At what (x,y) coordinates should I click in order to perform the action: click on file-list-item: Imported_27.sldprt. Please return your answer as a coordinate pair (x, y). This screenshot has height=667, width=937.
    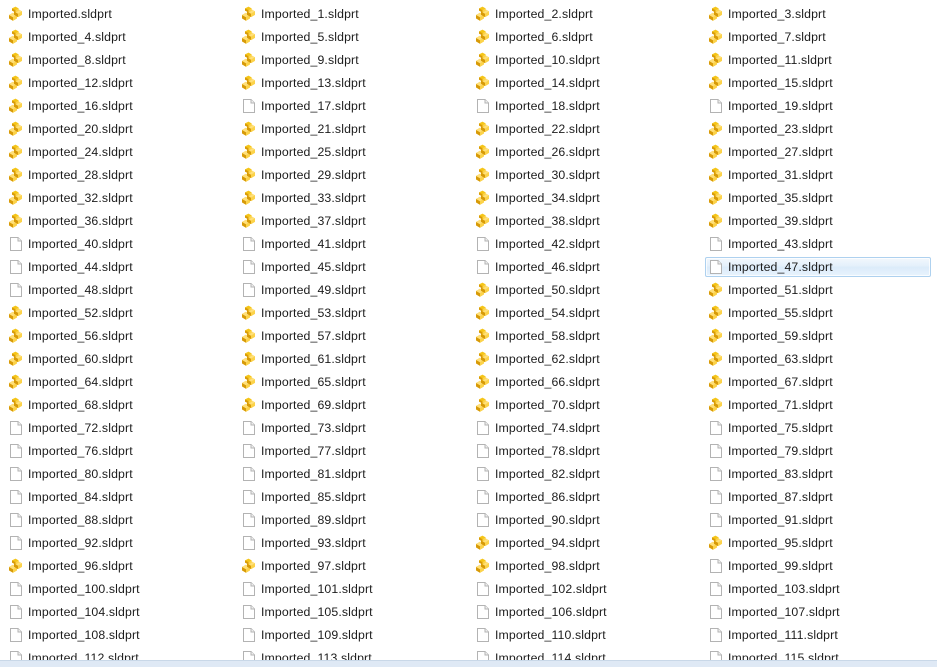
    Looking at the image, I should click on (818, 152).